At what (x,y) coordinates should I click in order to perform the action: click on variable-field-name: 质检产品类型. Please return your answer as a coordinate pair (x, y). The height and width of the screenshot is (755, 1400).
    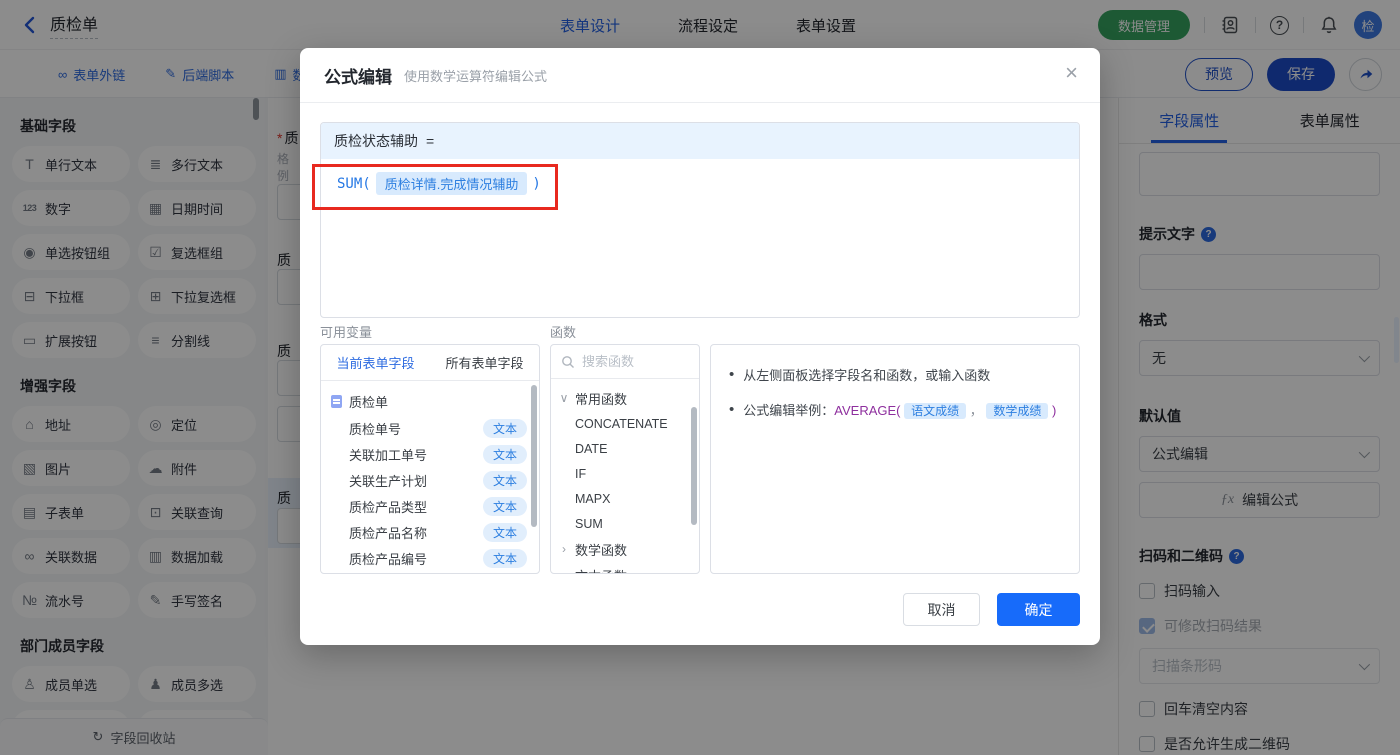
    Looking at the image, I should click on (388, 507).